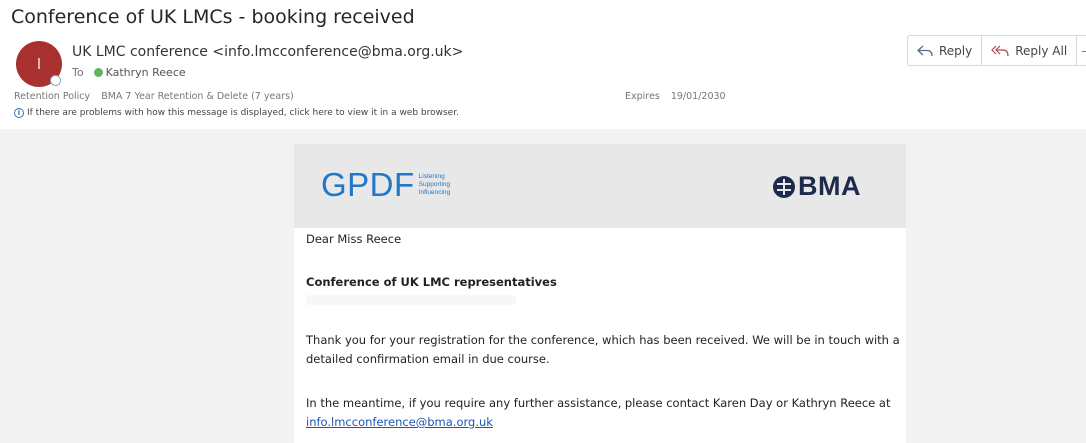 Image resolution: width=1086 pixels, height=443 pixels. I want to click on reply-button: Reply, so click(945, 50).